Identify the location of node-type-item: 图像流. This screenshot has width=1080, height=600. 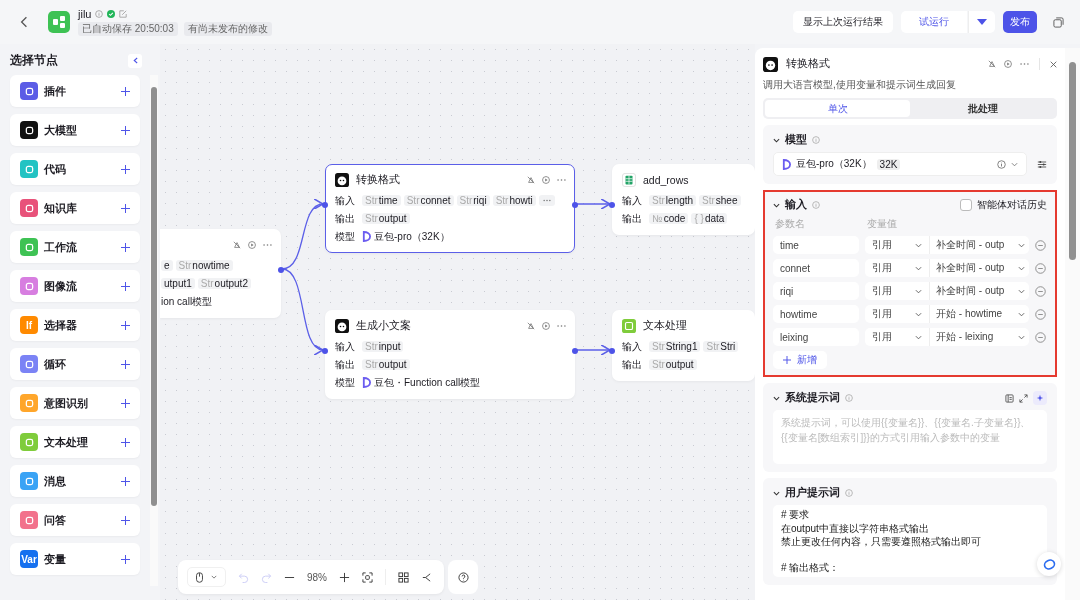
(75, 286).